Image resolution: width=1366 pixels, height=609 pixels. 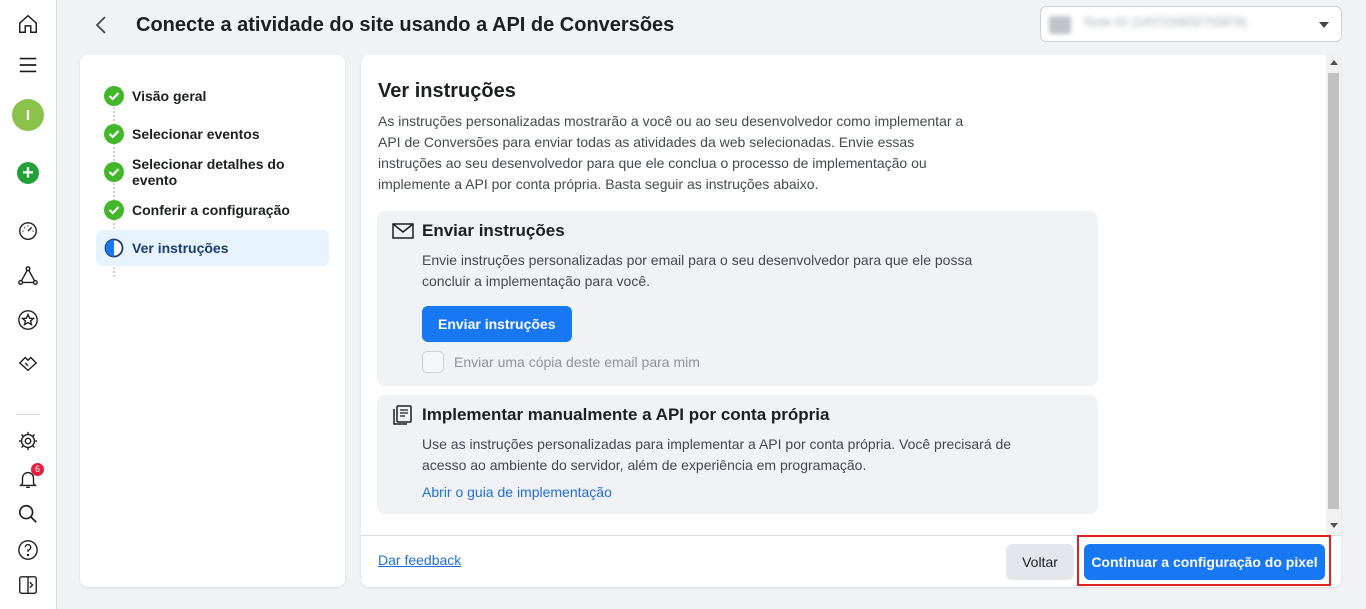 What do you see at coordinates (28, 363) in the screenshot?
I see `handshake-icon` at bounding box center [28, 363].